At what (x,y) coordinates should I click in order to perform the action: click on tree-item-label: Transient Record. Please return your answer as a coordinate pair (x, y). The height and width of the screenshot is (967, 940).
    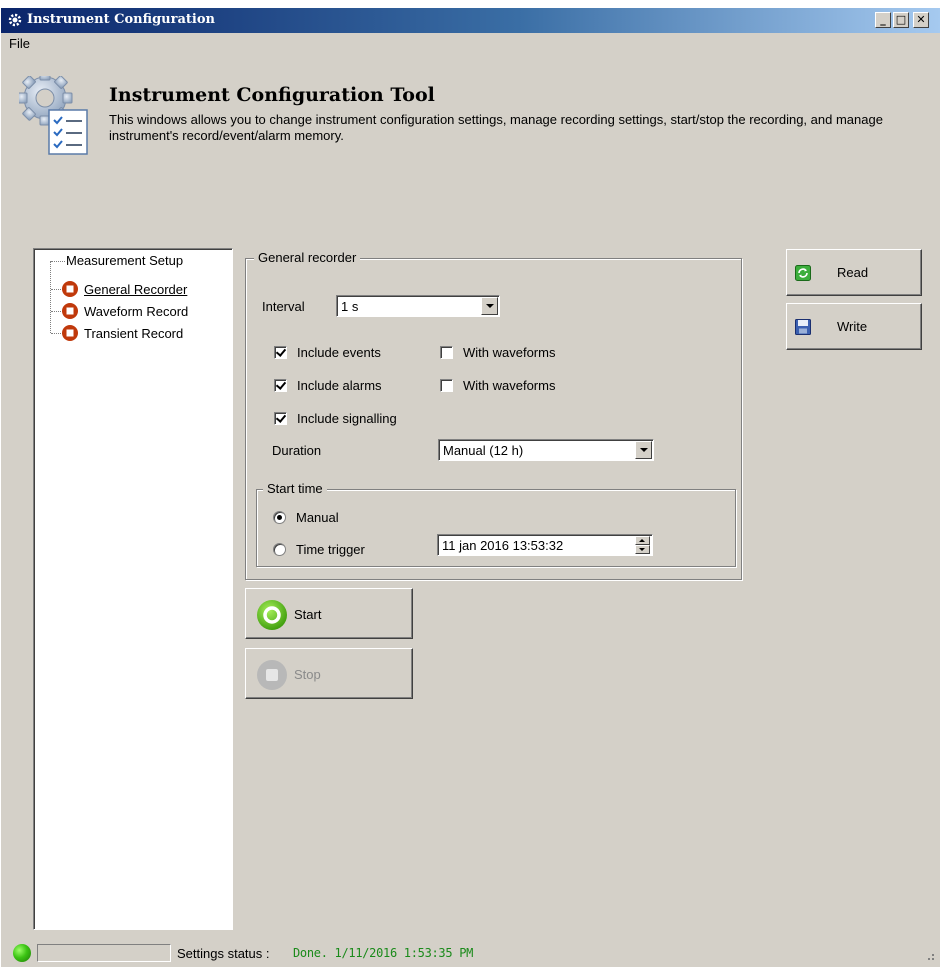
    Looking at the image, I should click on (134, 333).